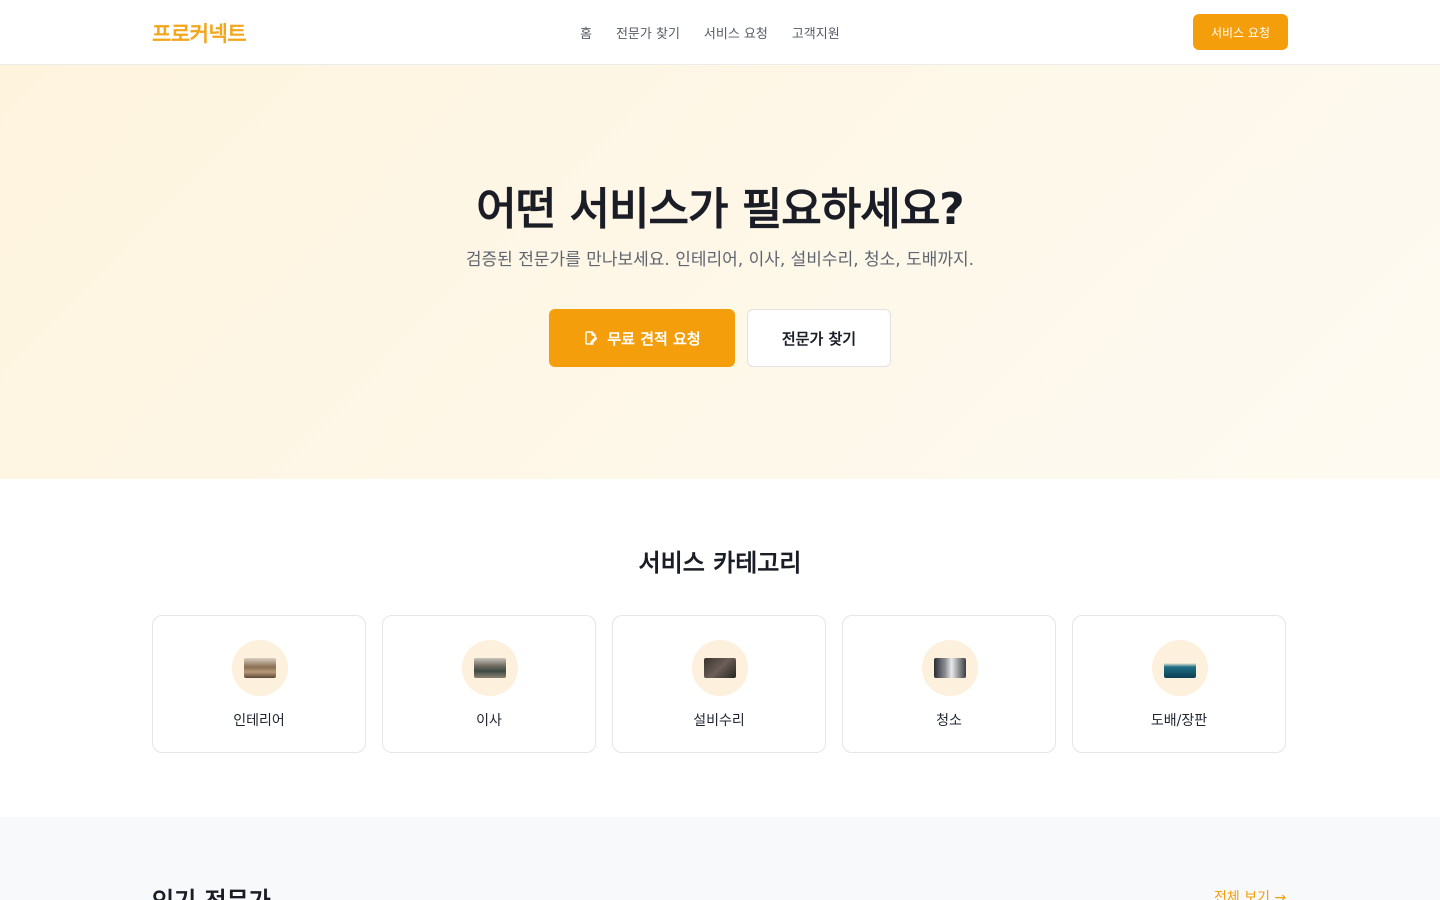  I want to click on wallpaper-thumbnail, so click(1180, 668).